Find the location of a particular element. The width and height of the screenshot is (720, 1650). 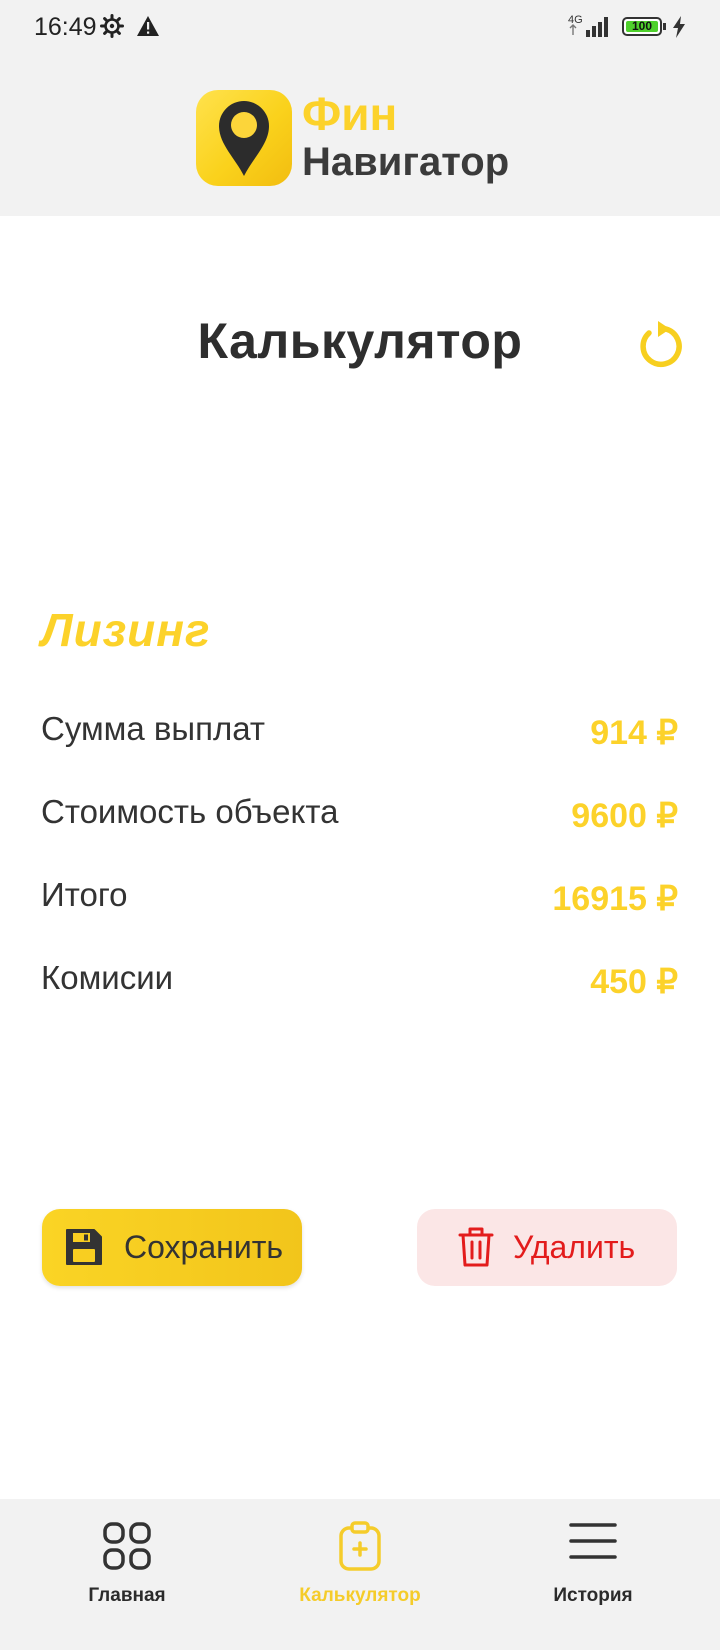

result-row-fees: Комисии 450 ₽ is located at coordinates (359, 984).